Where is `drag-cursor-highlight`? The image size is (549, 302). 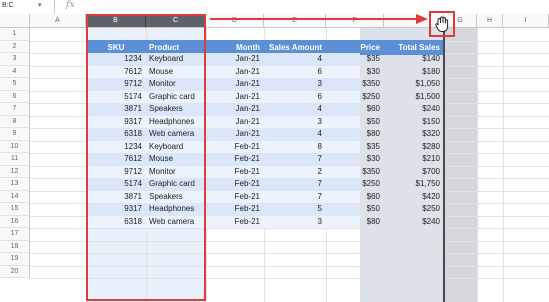 drag-cursor-highlight is located at coordinates (442, 24).